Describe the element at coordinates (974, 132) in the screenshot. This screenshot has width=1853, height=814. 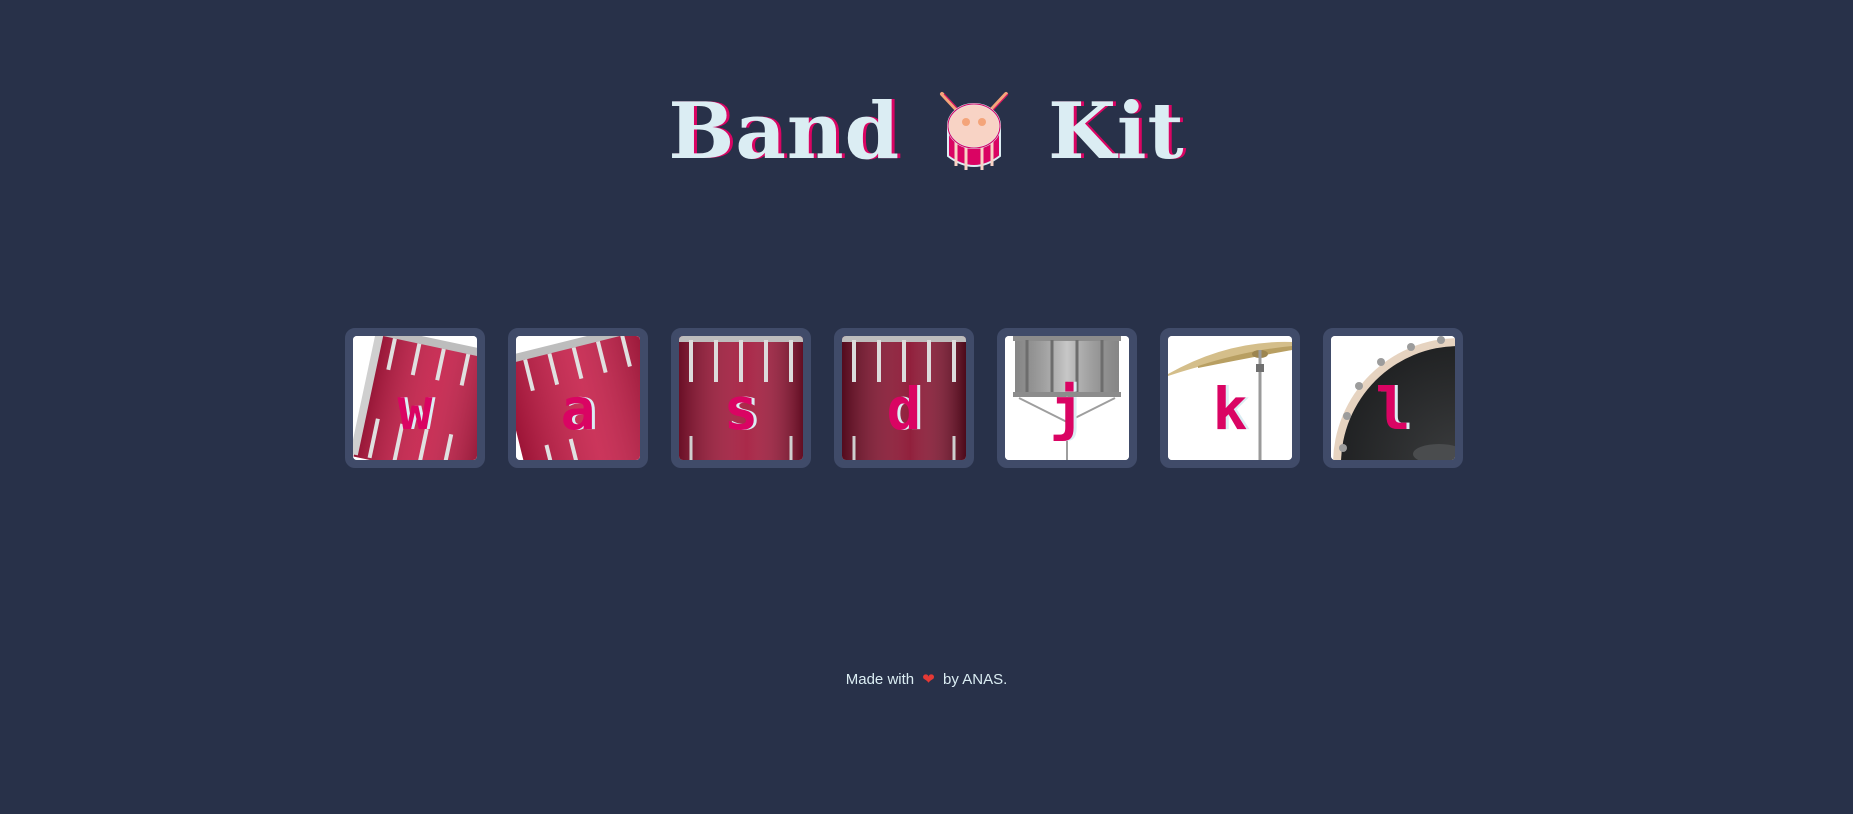
I see `drum-icon` at that location.